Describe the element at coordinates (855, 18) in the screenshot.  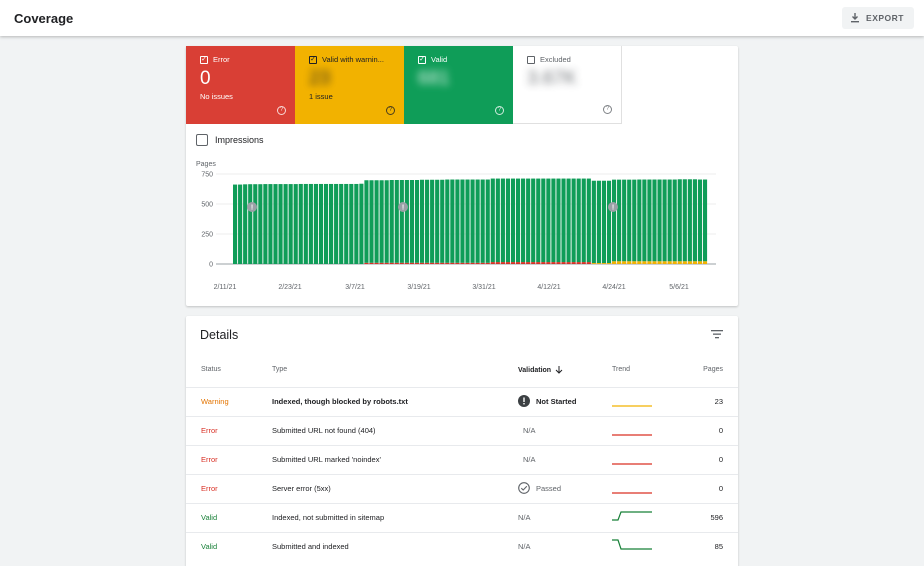
I see `download-icon` at that location.